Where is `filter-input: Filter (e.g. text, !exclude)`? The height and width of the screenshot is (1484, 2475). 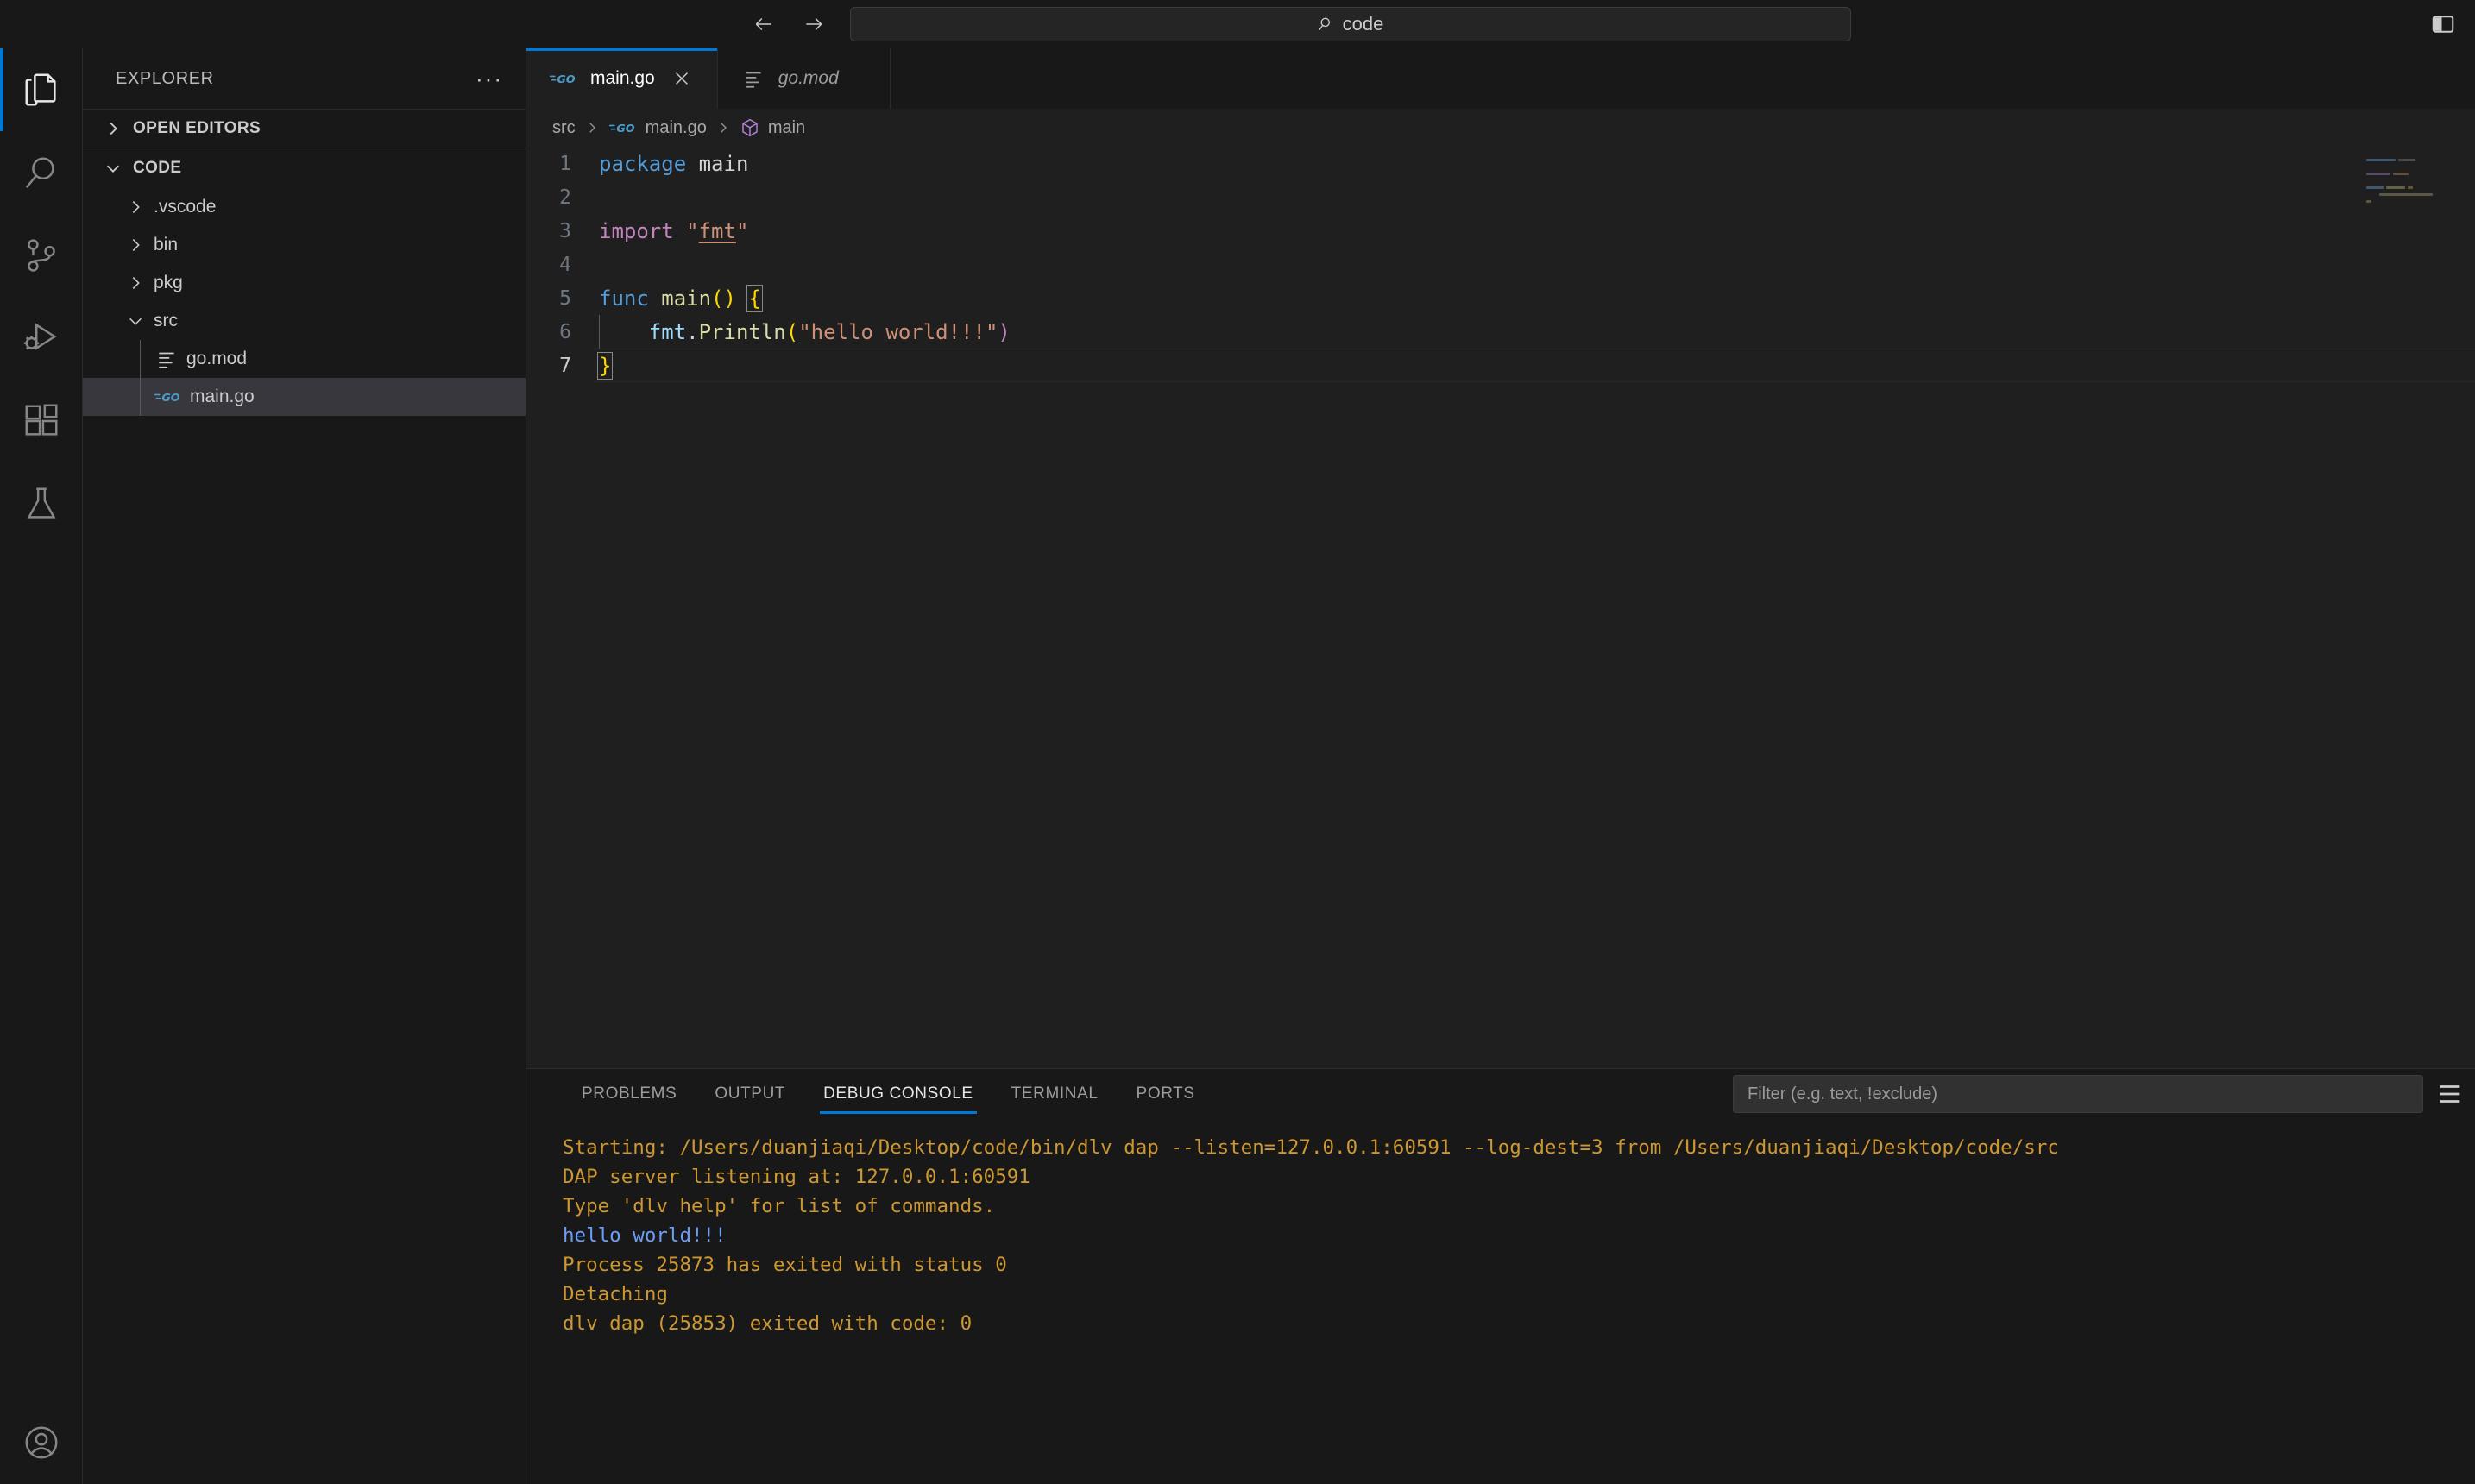 filter-input: Filter (e.g. text, !exclude) is located at coordinates (2078, 1094).